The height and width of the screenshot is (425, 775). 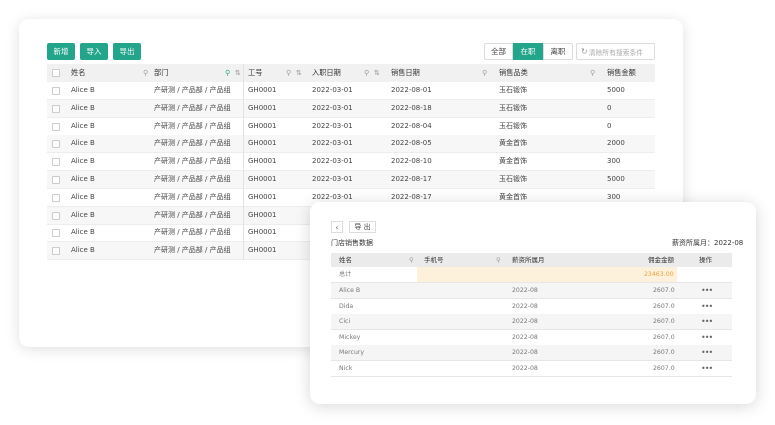 What do you see at coordinates (345, 322) in the screenshot?
I see `popup-cell-name: Cici` at bounding box center [345, 322].